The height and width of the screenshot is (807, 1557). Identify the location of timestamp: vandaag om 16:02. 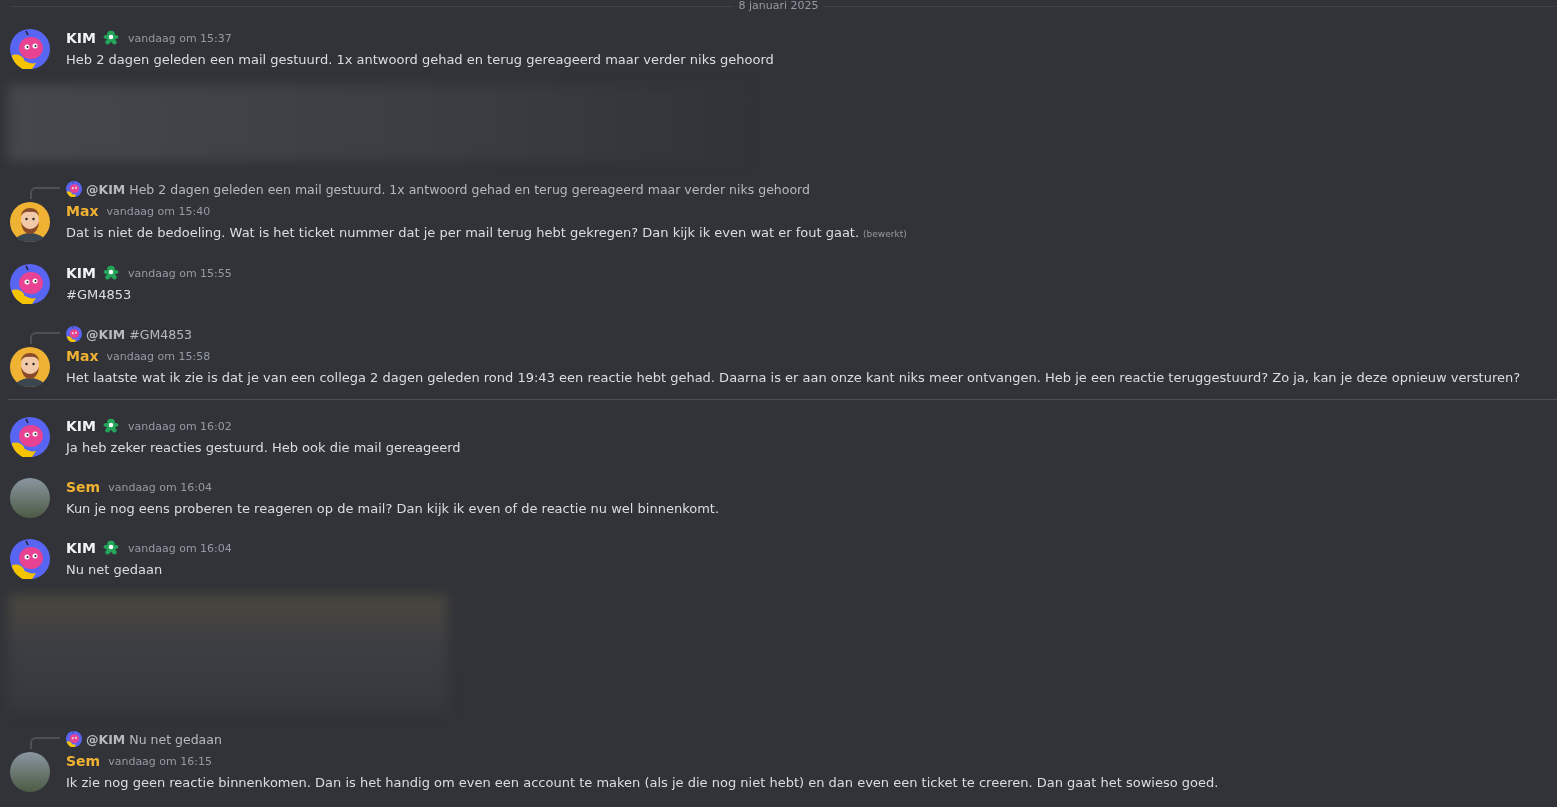
(180, 426).